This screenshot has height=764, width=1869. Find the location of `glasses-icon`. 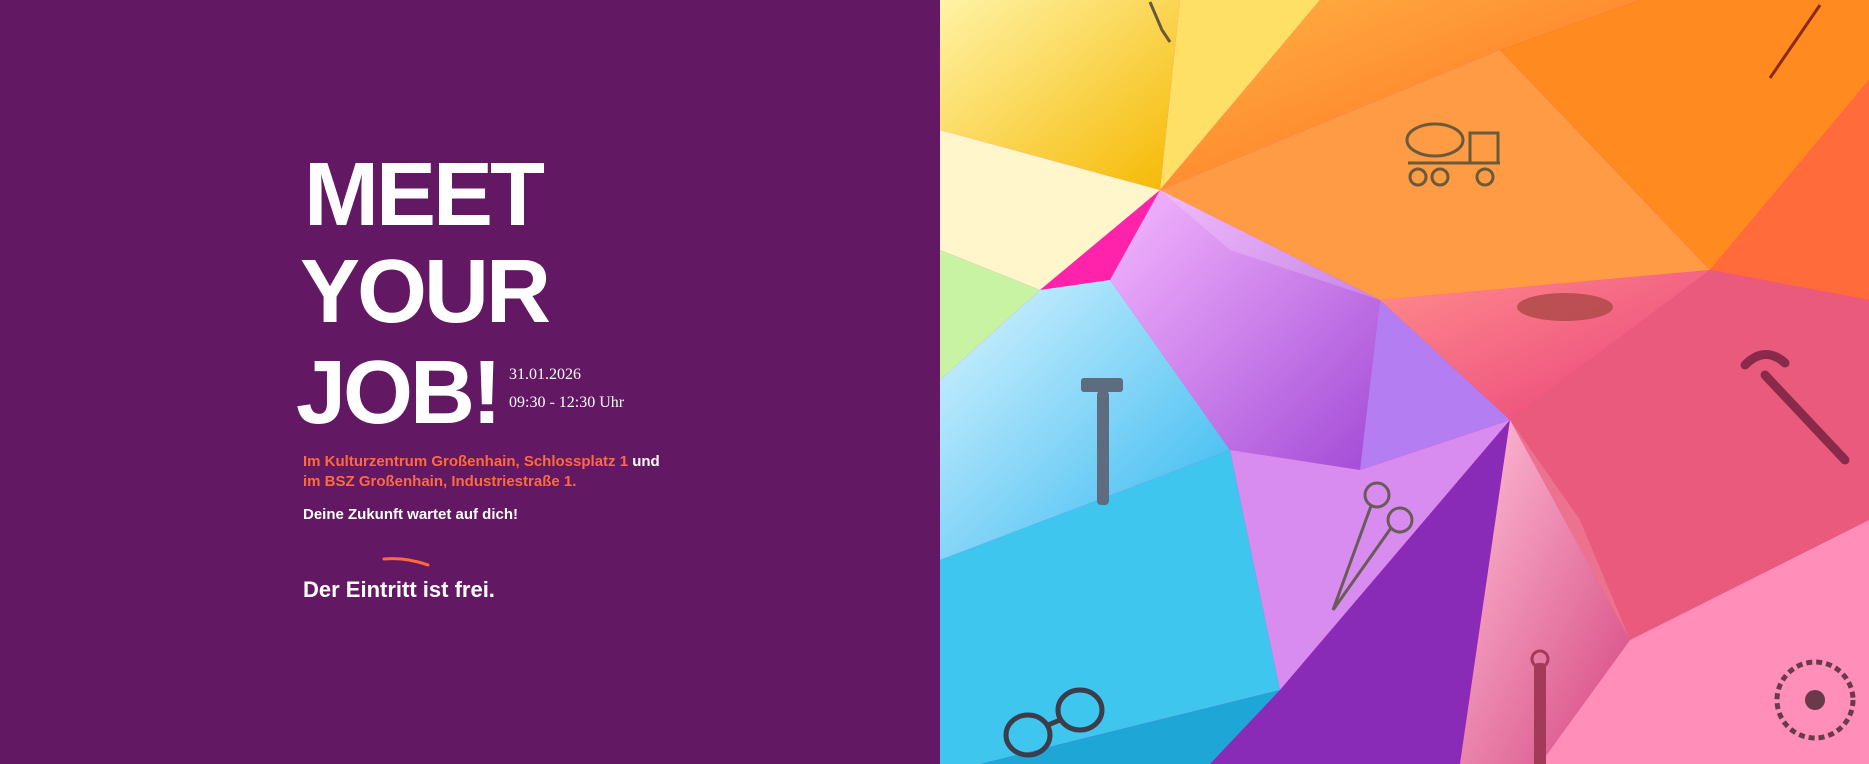

glasses-icon is located at coordinates (1054, 722).